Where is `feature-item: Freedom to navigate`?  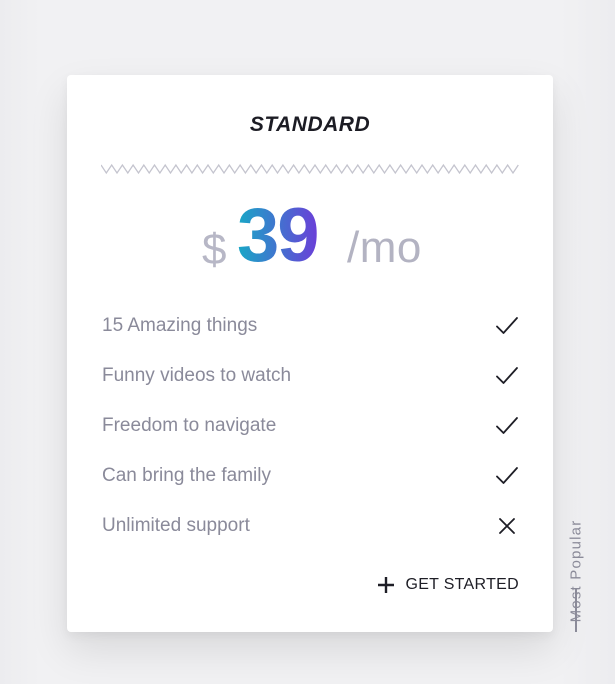 feature-item: Freedom to navigate is located at coordinates (311, 438).